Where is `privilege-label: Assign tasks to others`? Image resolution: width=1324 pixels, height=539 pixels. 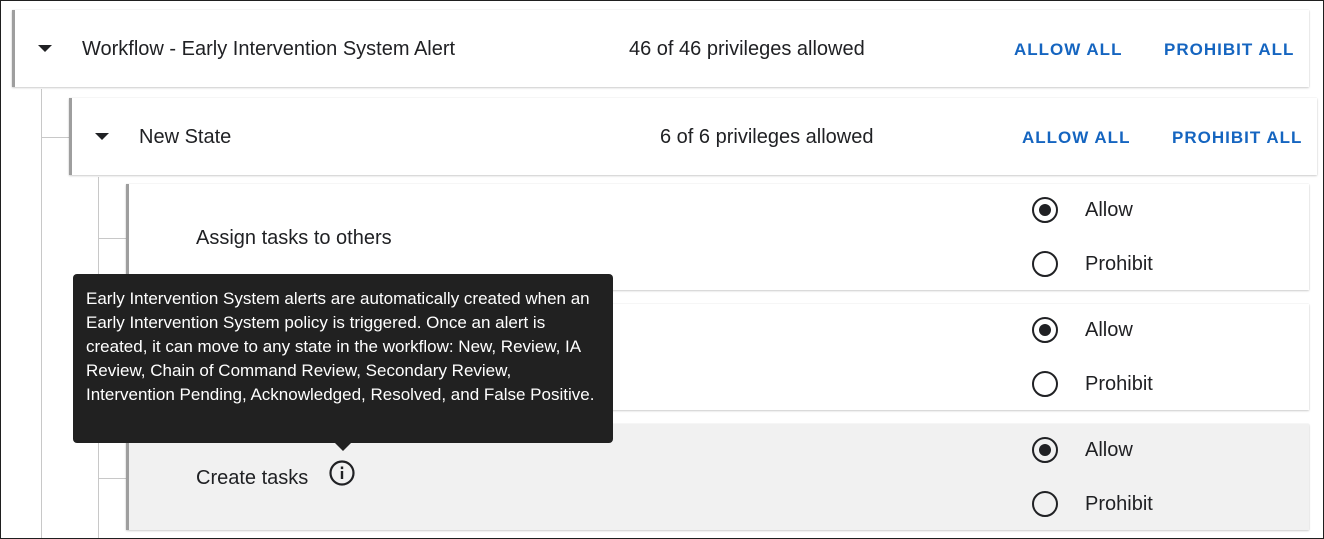 privilege-label: Assign tasks to others is located at coordinates (294, 238).